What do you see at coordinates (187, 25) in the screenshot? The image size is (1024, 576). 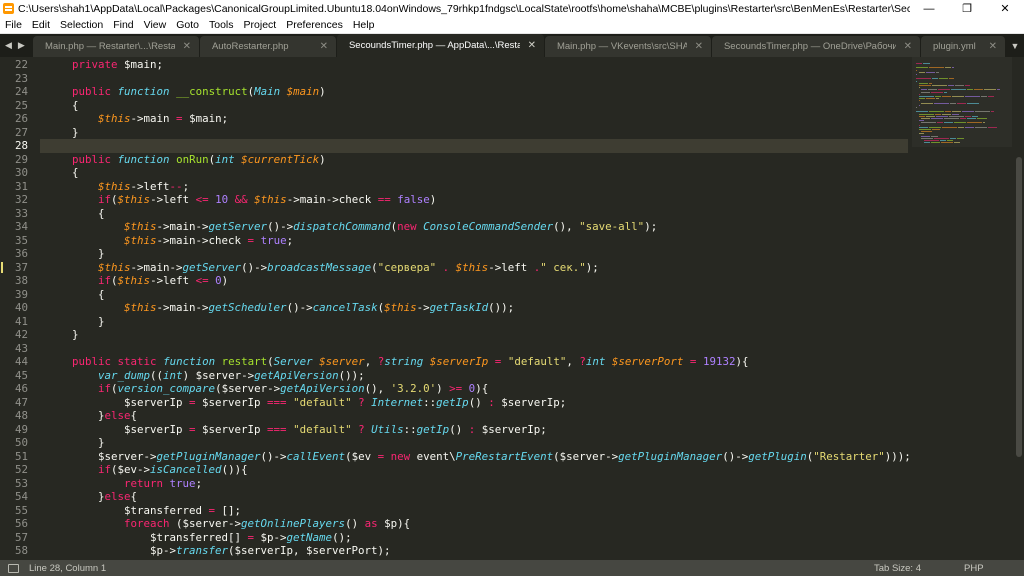 I see `menu-goto: Goto` at bounding box center [187, 25].